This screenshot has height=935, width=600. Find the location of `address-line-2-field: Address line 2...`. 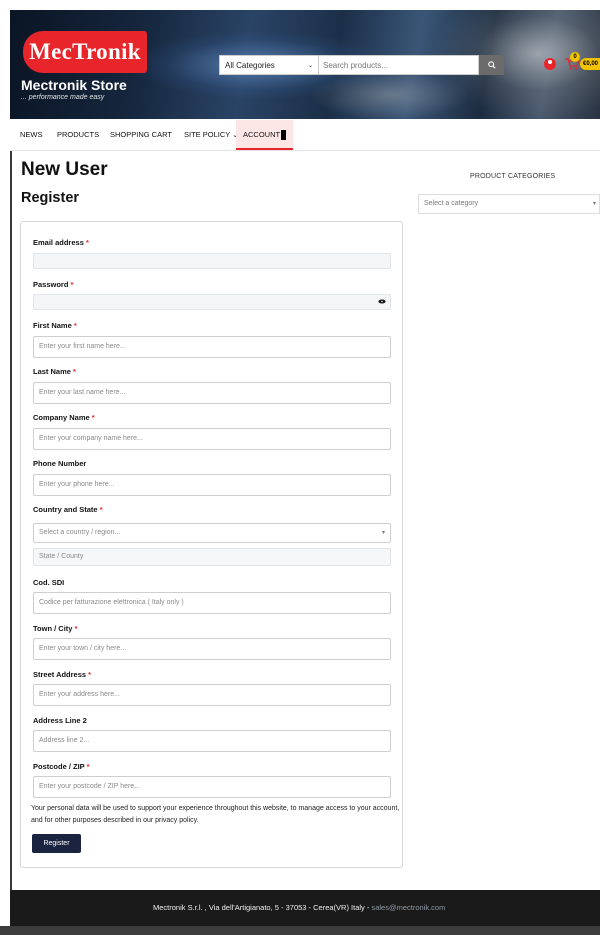

address-line-2-field: Address line 2... is located at coordinates (212, 741).